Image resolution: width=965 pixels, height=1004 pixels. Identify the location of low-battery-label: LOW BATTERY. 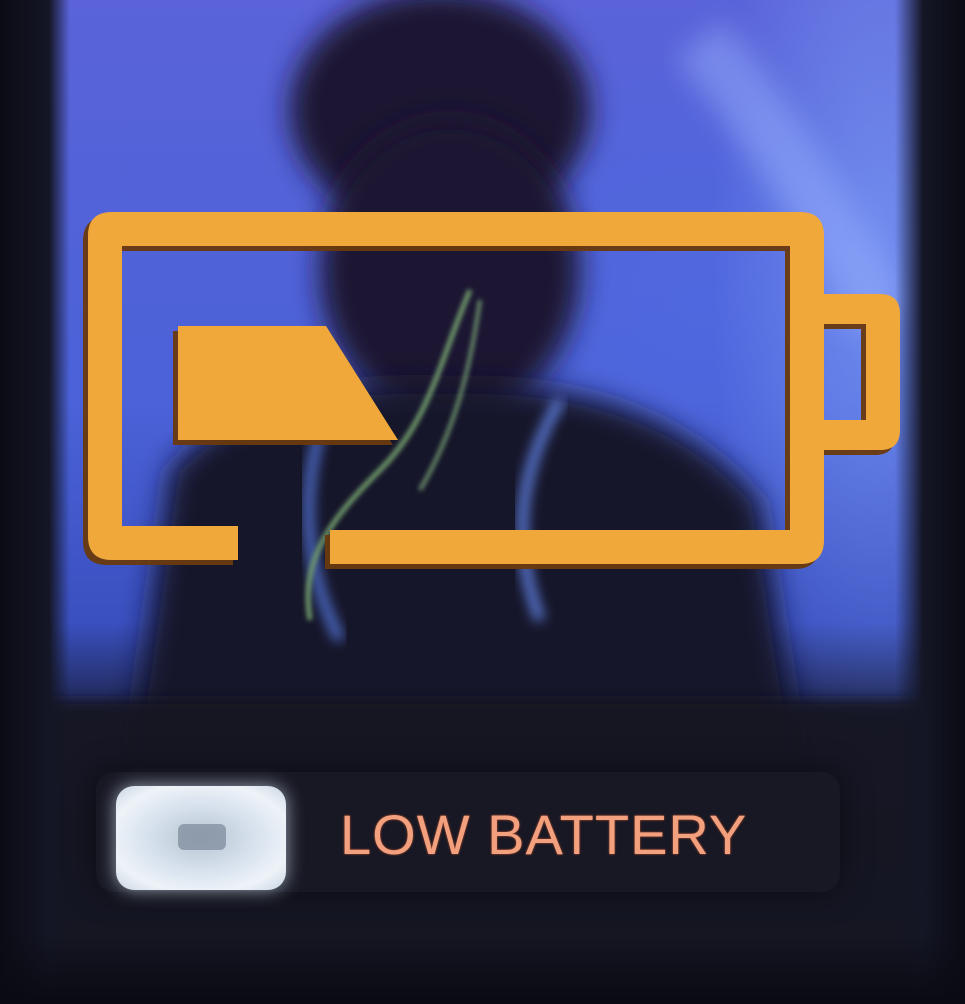
(544, 834).